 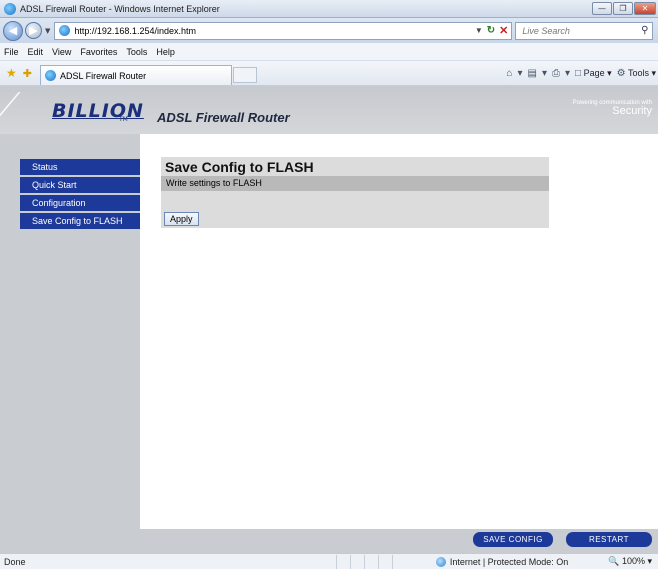 I want to click on menu-favorites: Favorites, so click(x=98, y=52).